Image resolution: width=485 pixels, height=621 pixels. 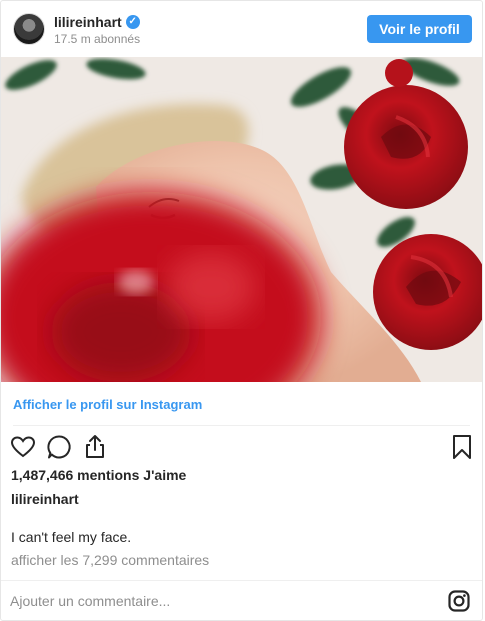 I want to click on verified-badge-icon: ✓, so click(x=132, y=22).